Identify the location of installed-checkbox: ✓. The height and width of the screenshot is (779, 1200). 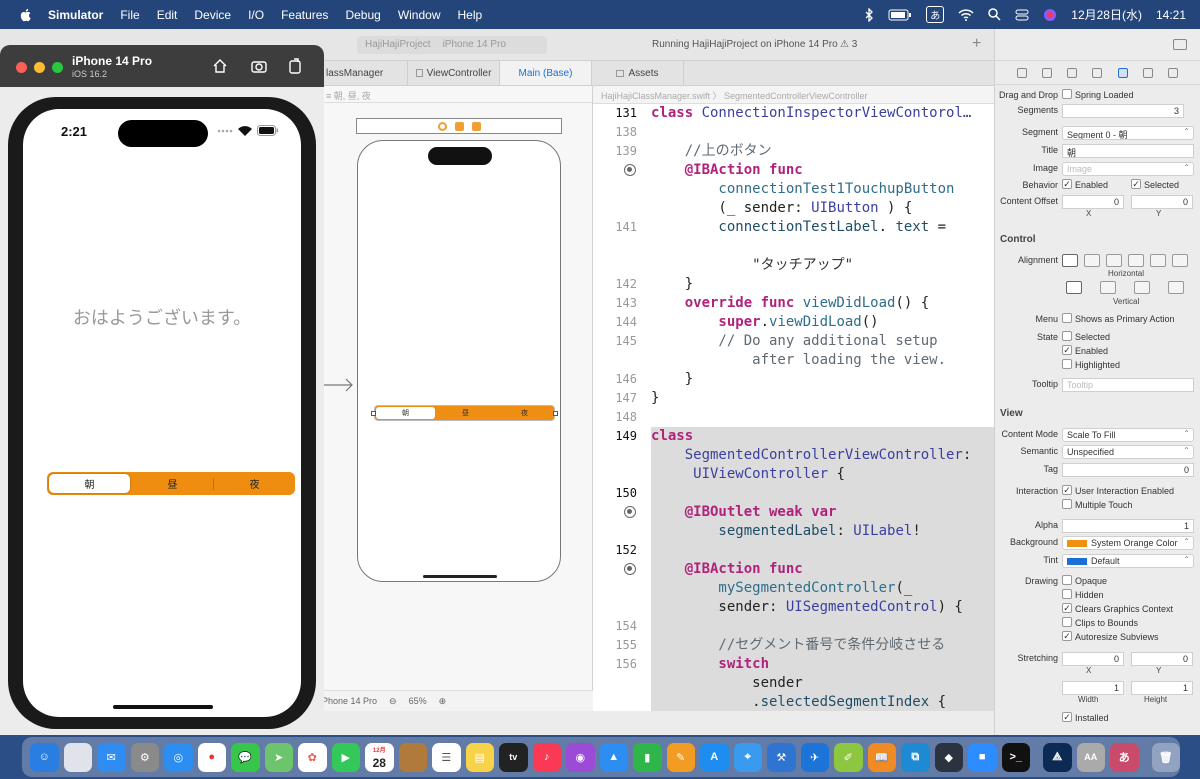
(1067, 717).